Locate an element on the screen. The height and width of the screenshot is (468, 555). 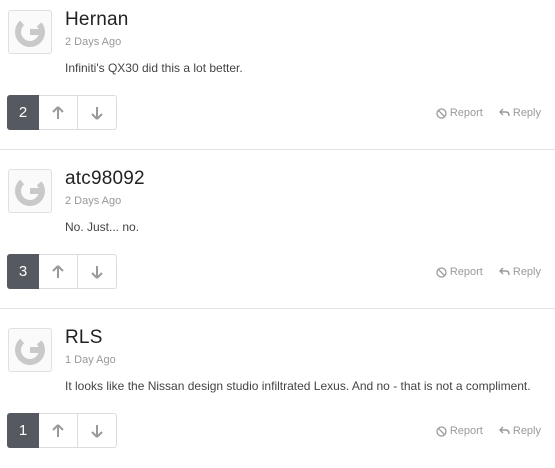
comment-body: No. Just... no. is located at coordinates (102, 227).